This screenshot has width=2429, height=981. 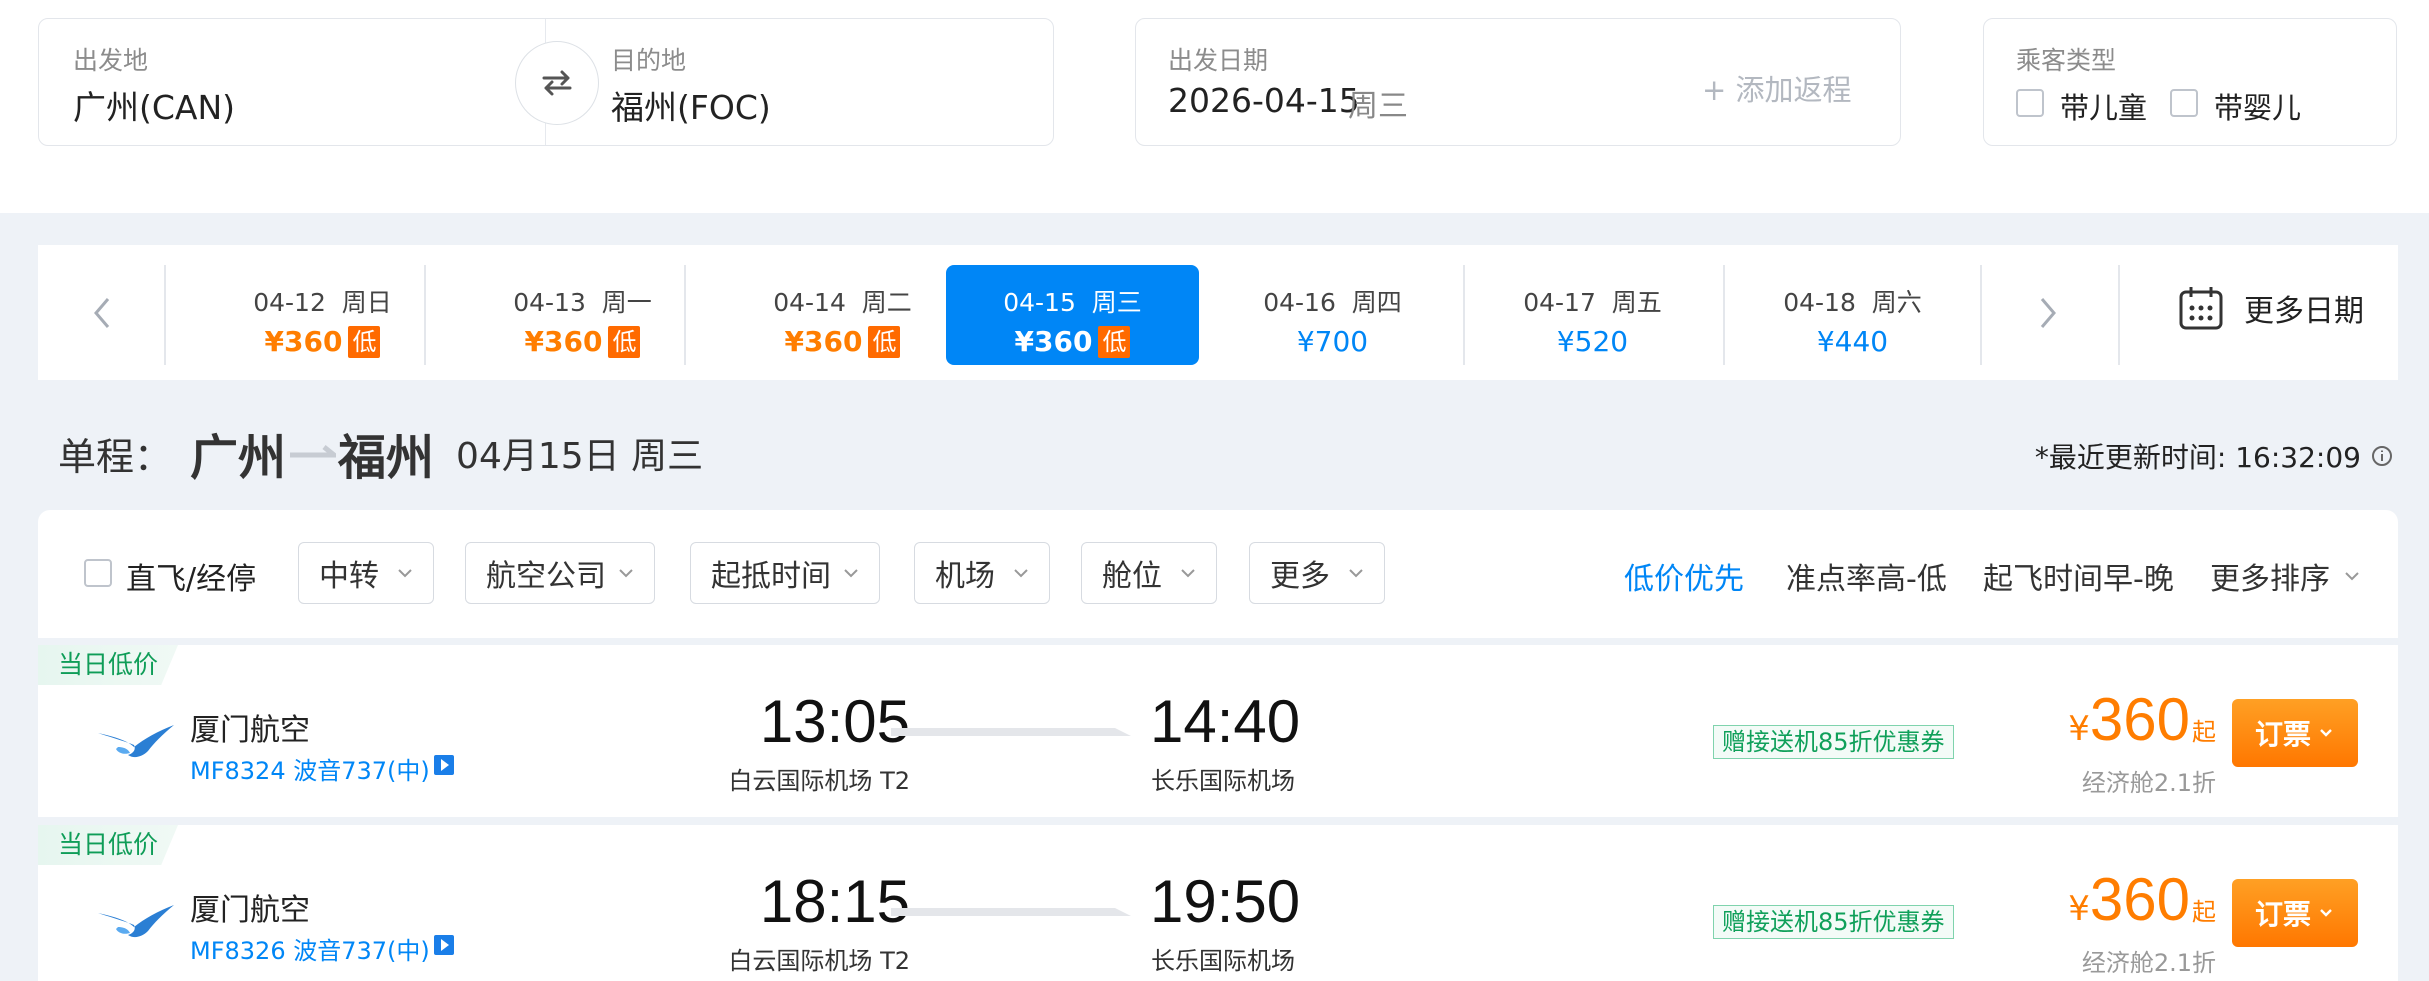 I want to click on route-card: 出发地 广州(CAN) 目的地 福州(FOC), so click(x=546, y=82).